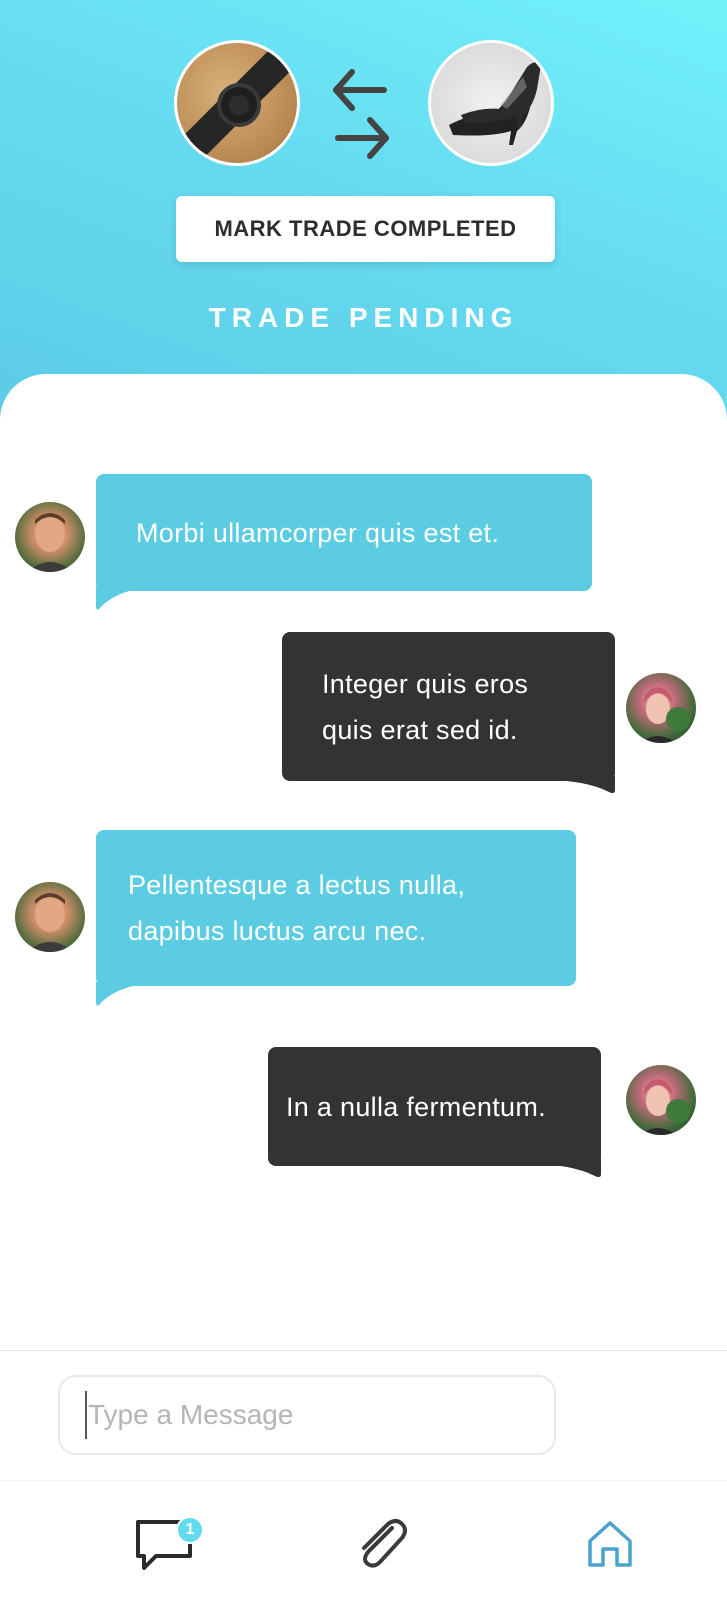 This screenshot has height=1602, width=727. Describe the element at coordinates (237, 103) in the screenshot. I see `offered-item-watch-image` at that location.